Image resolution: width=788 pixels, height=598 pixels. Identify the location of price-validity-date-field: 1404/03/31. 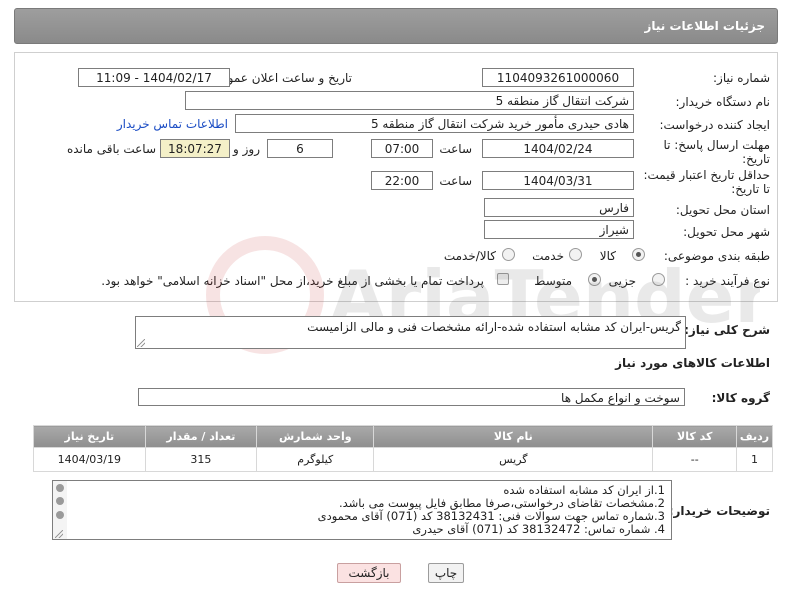
(558, 180).